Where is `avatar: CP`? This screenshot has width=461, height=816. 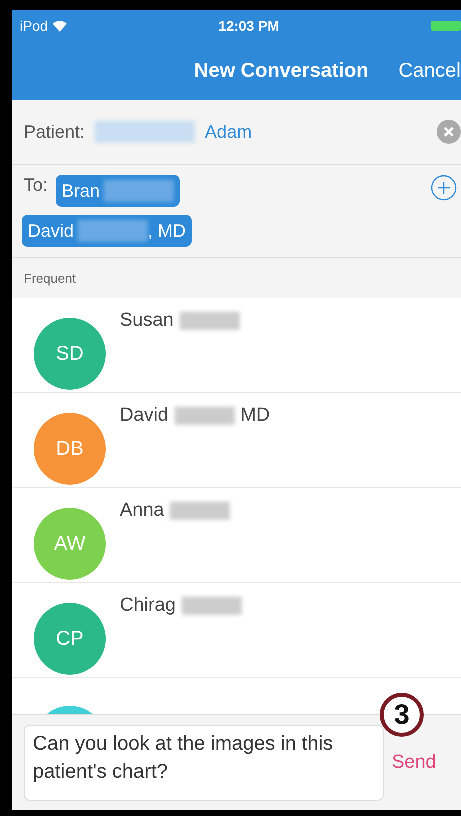
avatar: CP is located at coordinates (70, 639).